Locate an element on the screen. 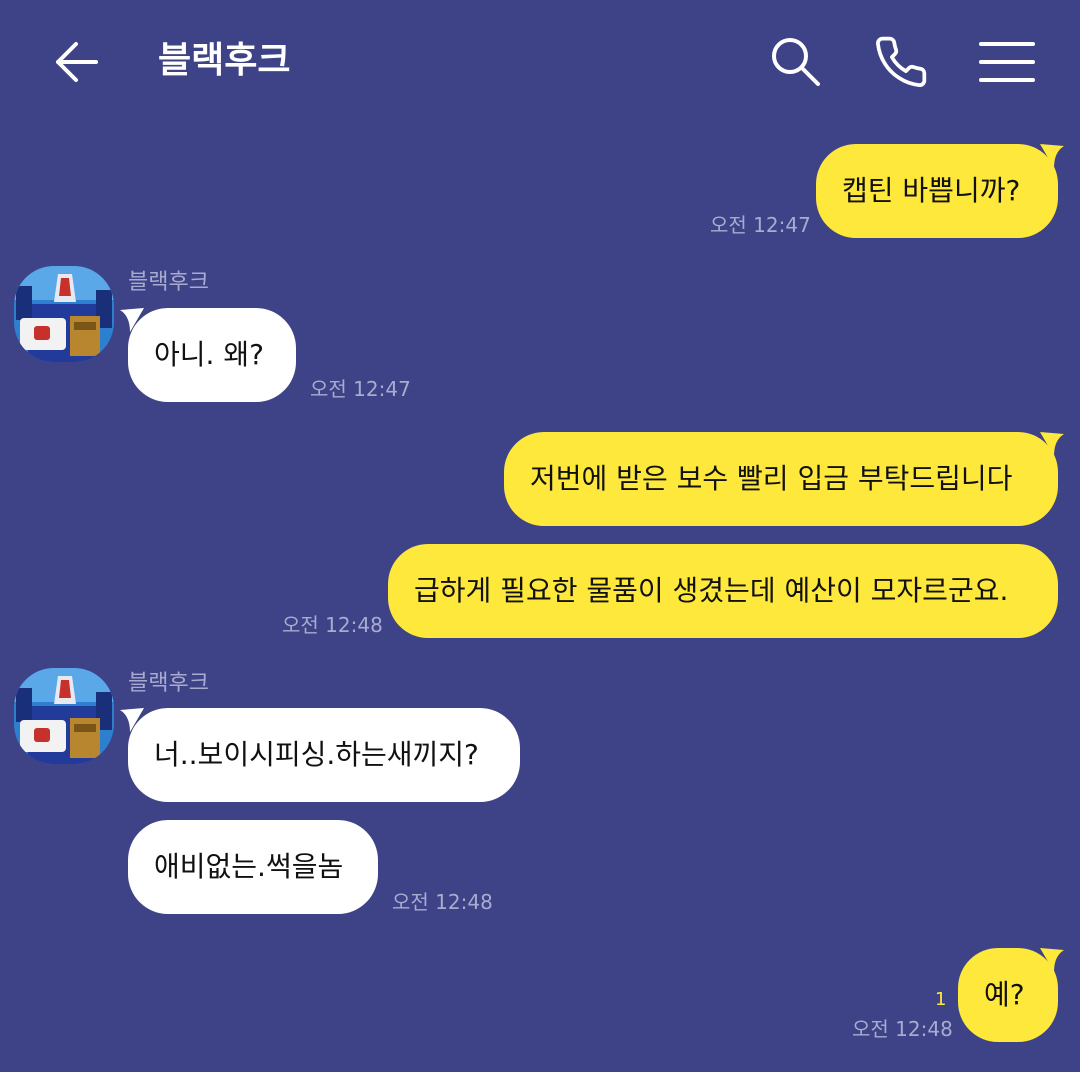  unread-count: 1 is located at coordinates (941, 999).